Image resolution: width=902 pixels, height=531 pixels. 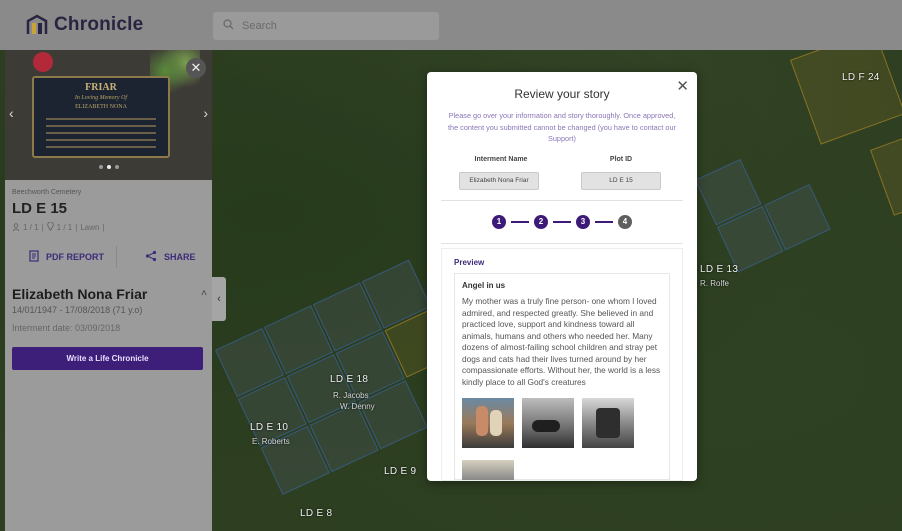 What do you see at coordinates (170, 257) in the screenshot?
I see `share-button: SHARE` at bounding box center [170, 257].